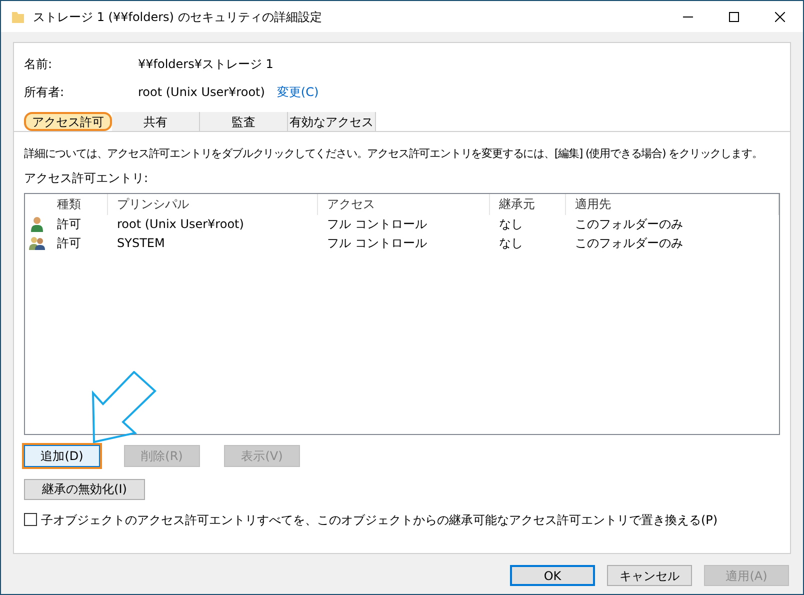  Describe the element at coordinates (780, 17) in the screenshot. I see `close-icon` at that location.